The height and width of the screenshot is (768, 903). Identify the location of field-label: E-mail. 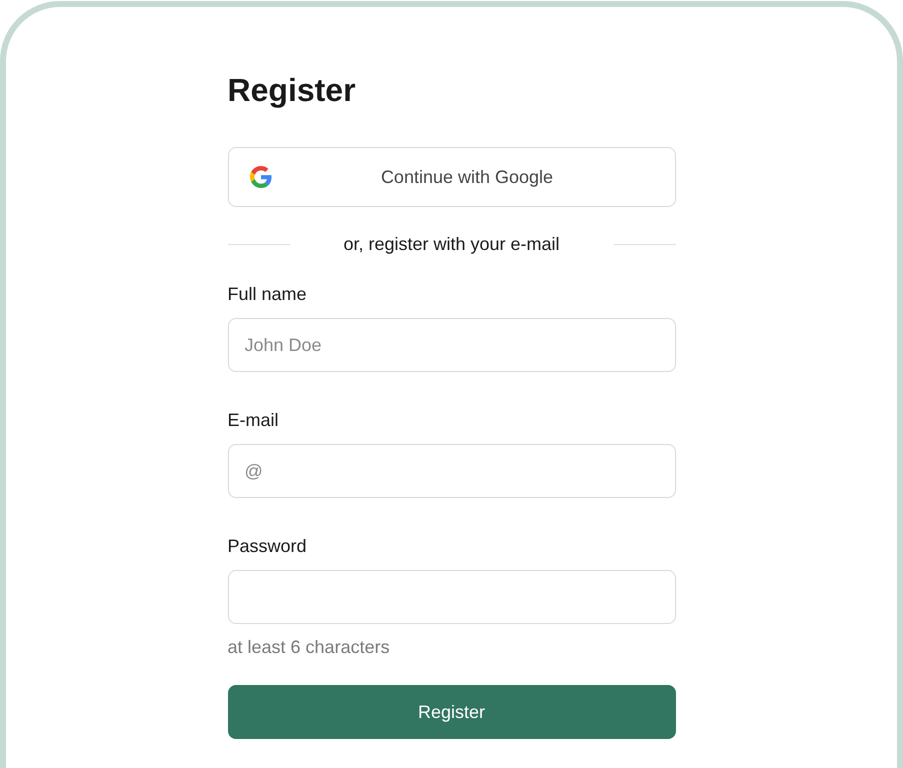
(254, 420).